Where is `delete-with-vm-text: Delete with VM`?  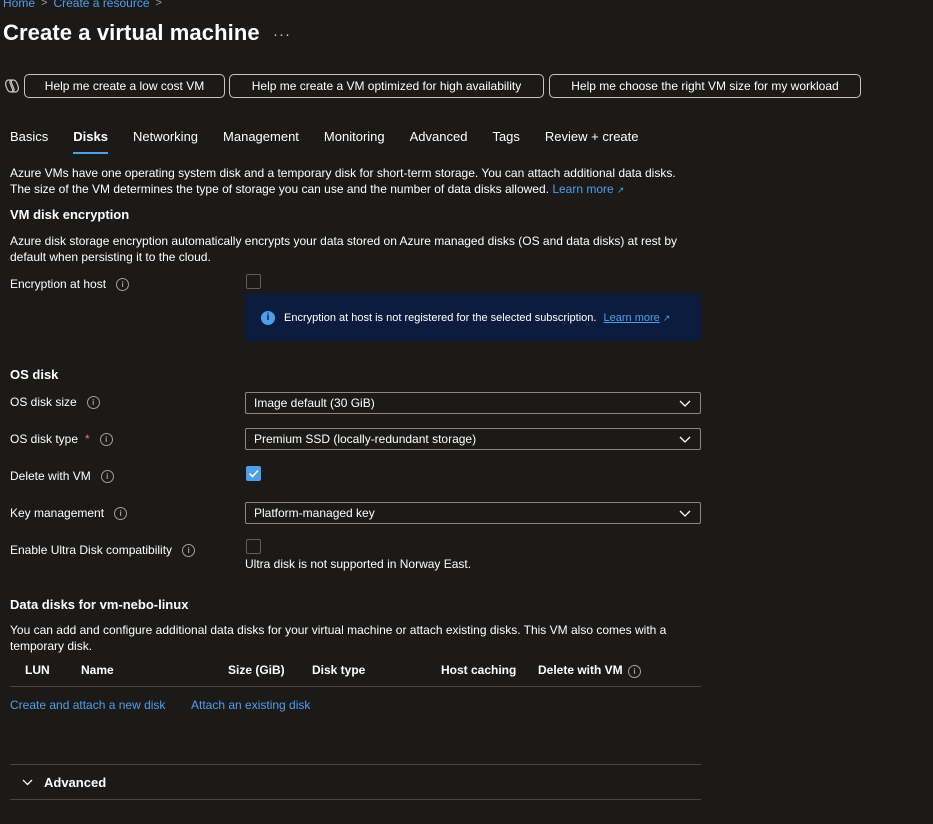 delete-with-vm-text: Delete with VM is located at coordinates (50, 476).